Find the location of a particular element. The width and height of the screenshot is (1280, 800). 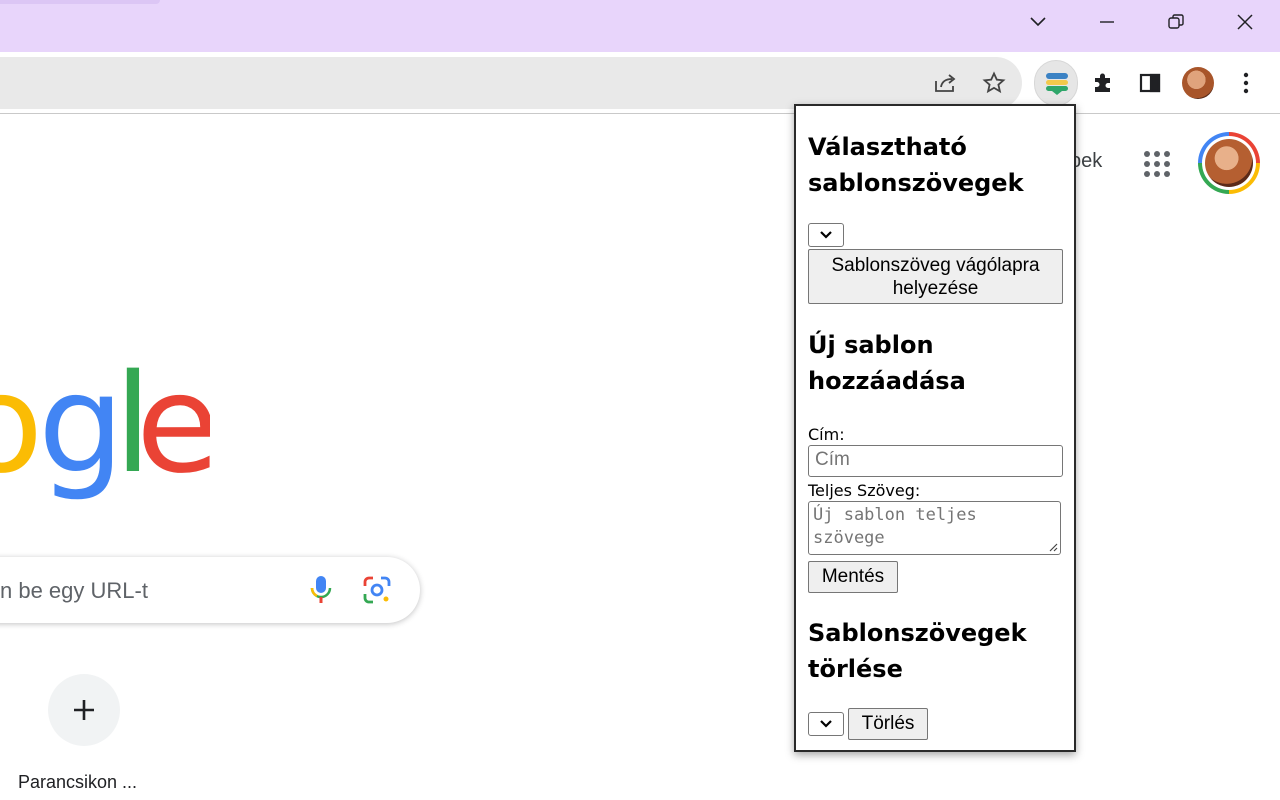

extension-stack-icon is located at coordinates (1057, 84).